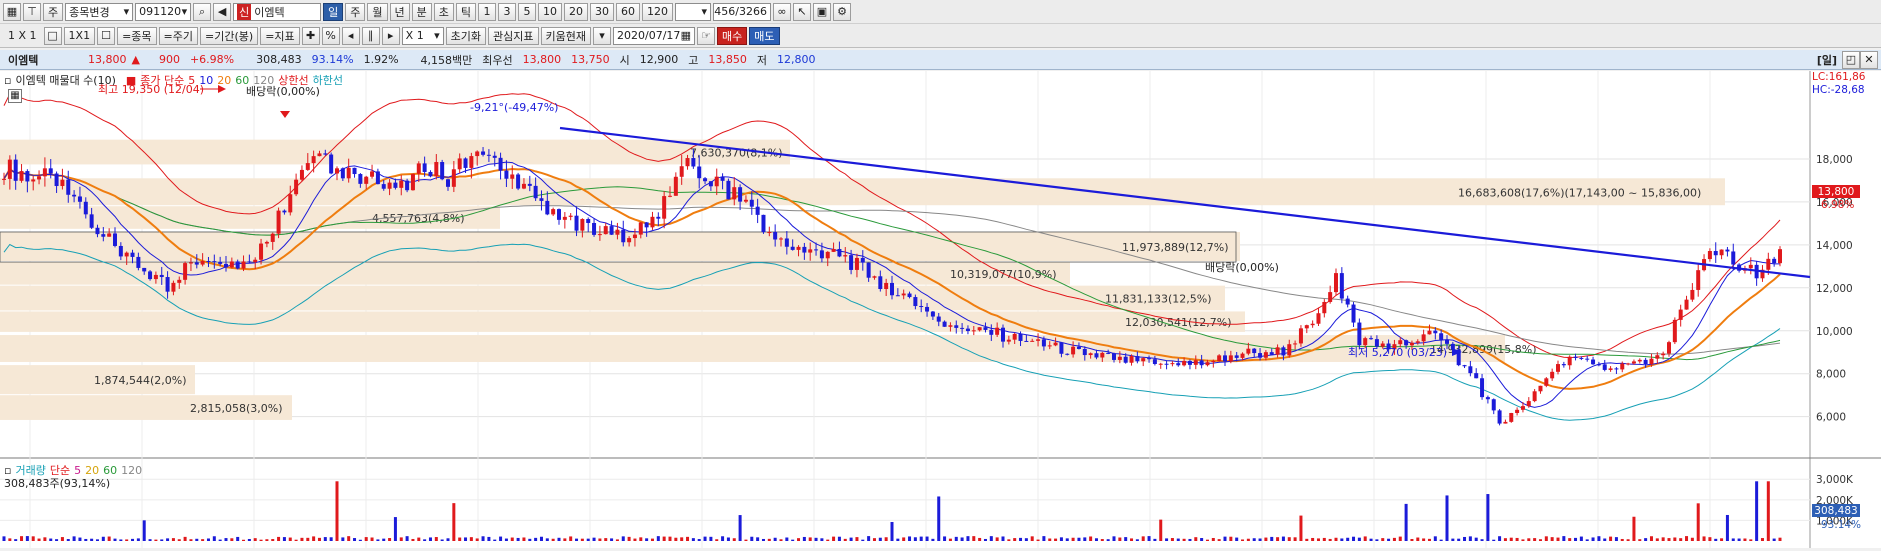  I want to click on minute-5: 5, so click(527, 11).